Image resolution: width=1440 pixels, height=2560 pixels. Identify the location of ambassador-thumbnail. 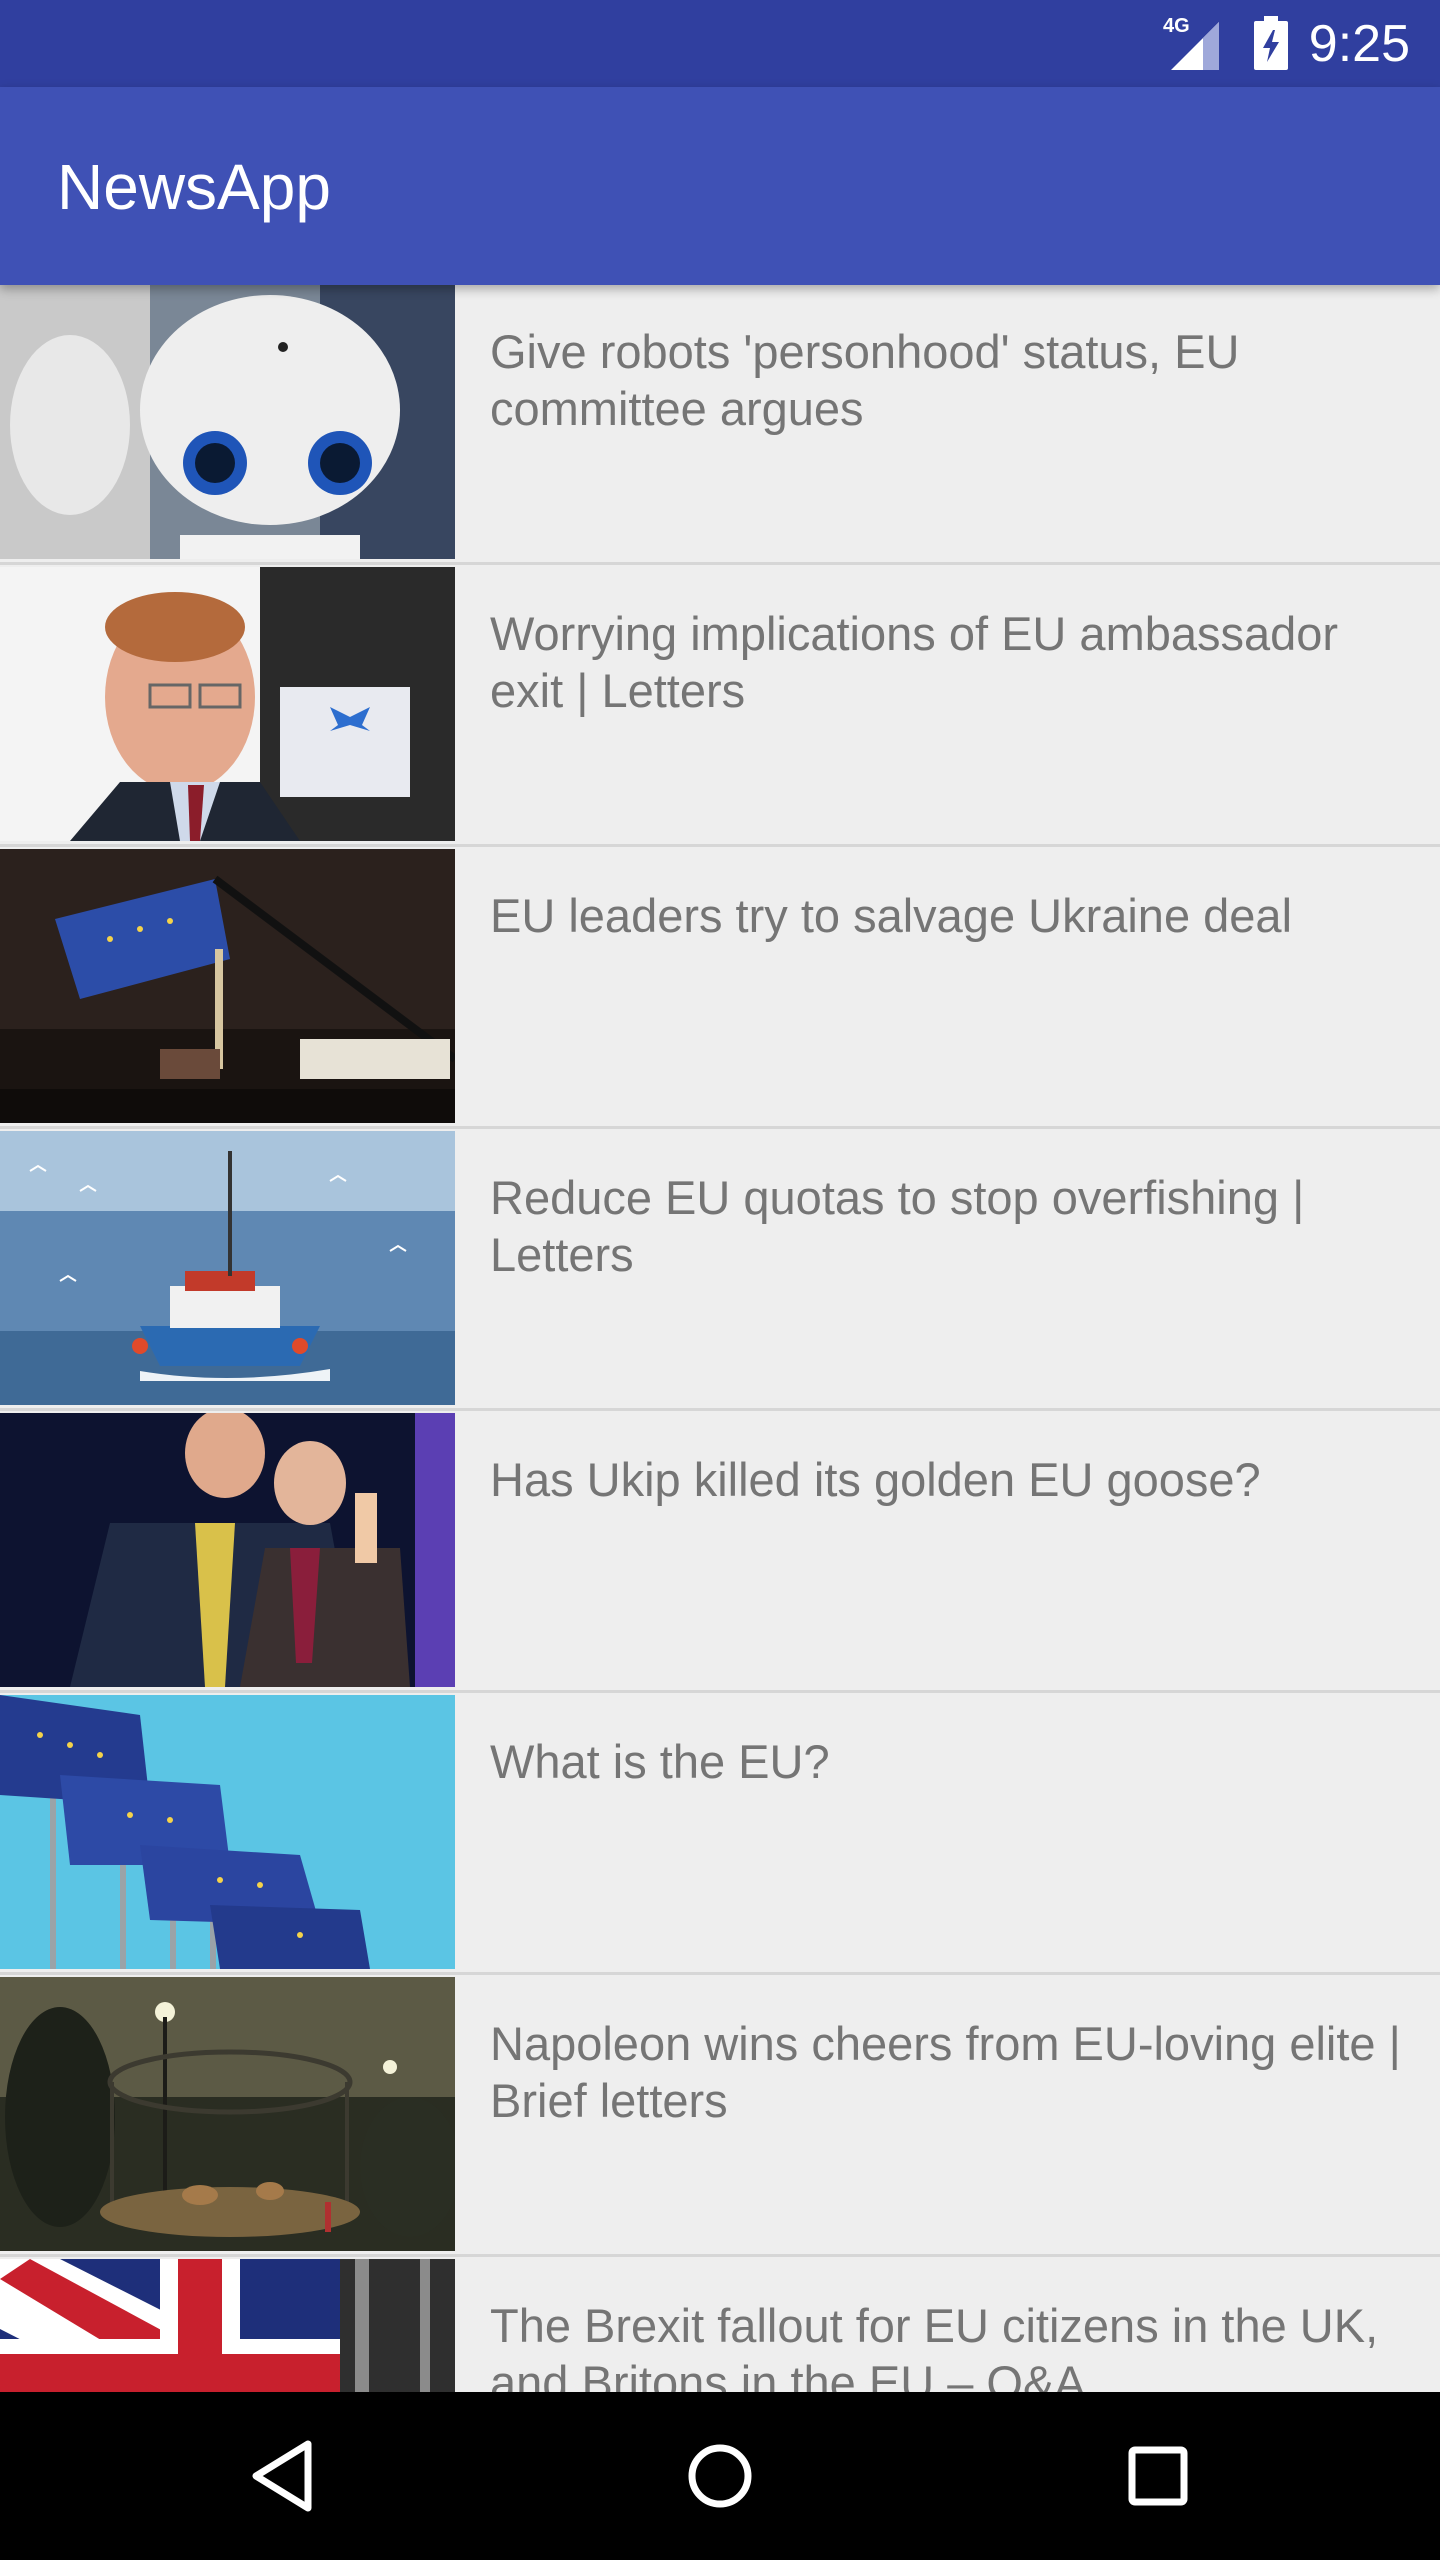
(227, 704).